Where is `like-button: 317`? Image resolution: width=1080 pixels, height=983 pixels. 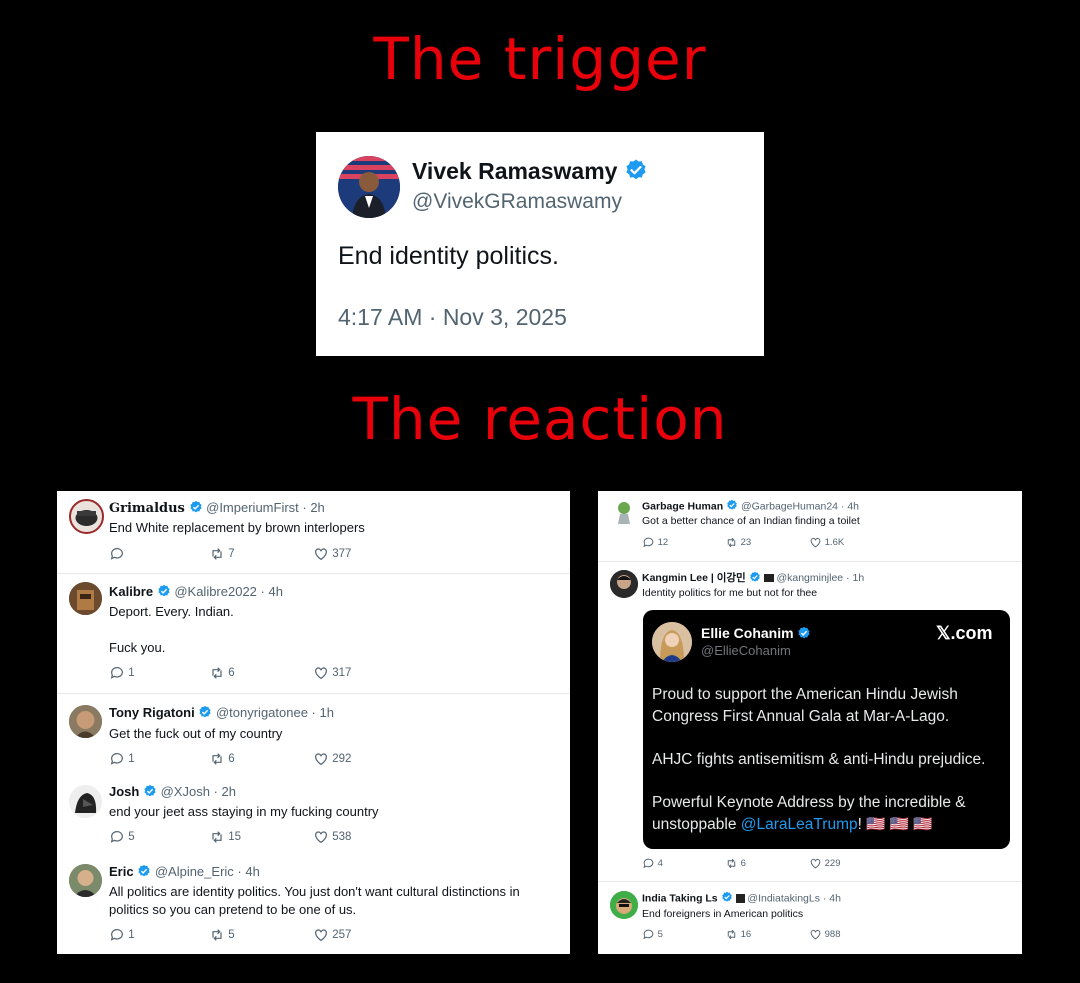
like-button: 317 is located at coordinates (332, 673).